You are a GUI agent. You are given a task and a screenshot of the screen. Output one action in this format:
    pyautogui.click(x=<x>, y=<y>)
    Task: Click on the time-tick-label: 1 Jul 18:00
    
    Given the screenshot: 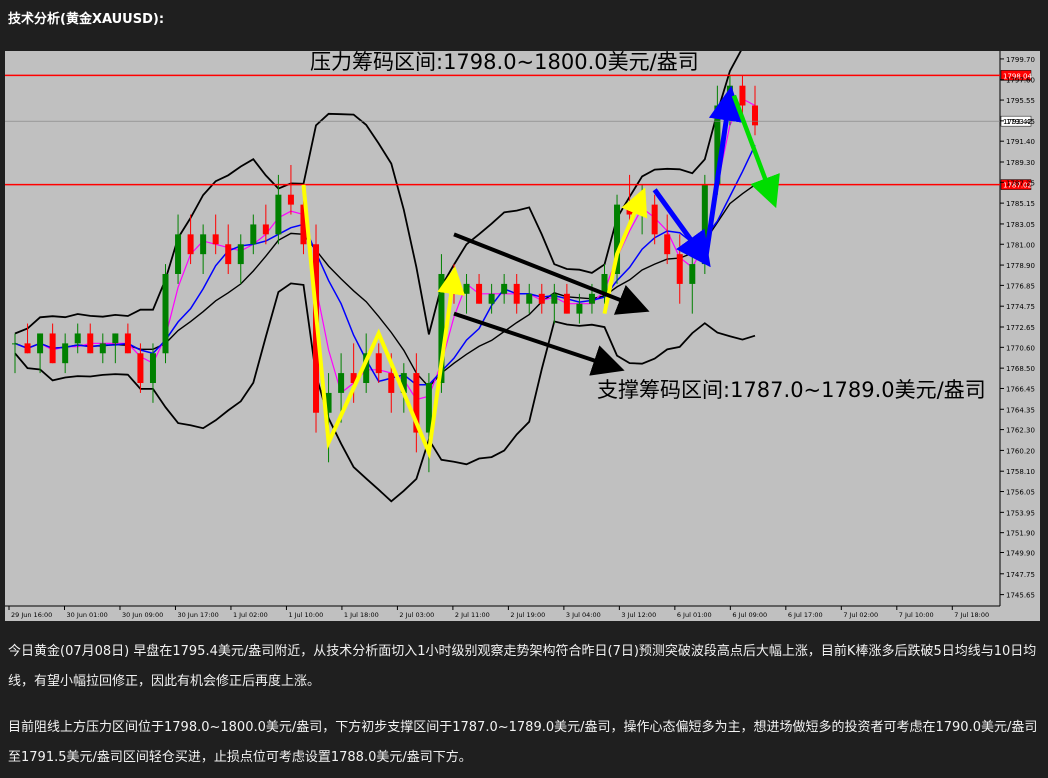 What is the action you would take?
    pyautogui.click(x=361, y=615)
    